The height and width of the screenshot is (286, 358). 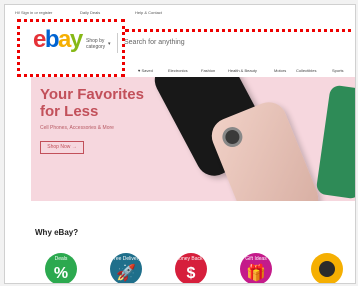 I want to click on highlight-dotted-line, so click(x=240, y=30).